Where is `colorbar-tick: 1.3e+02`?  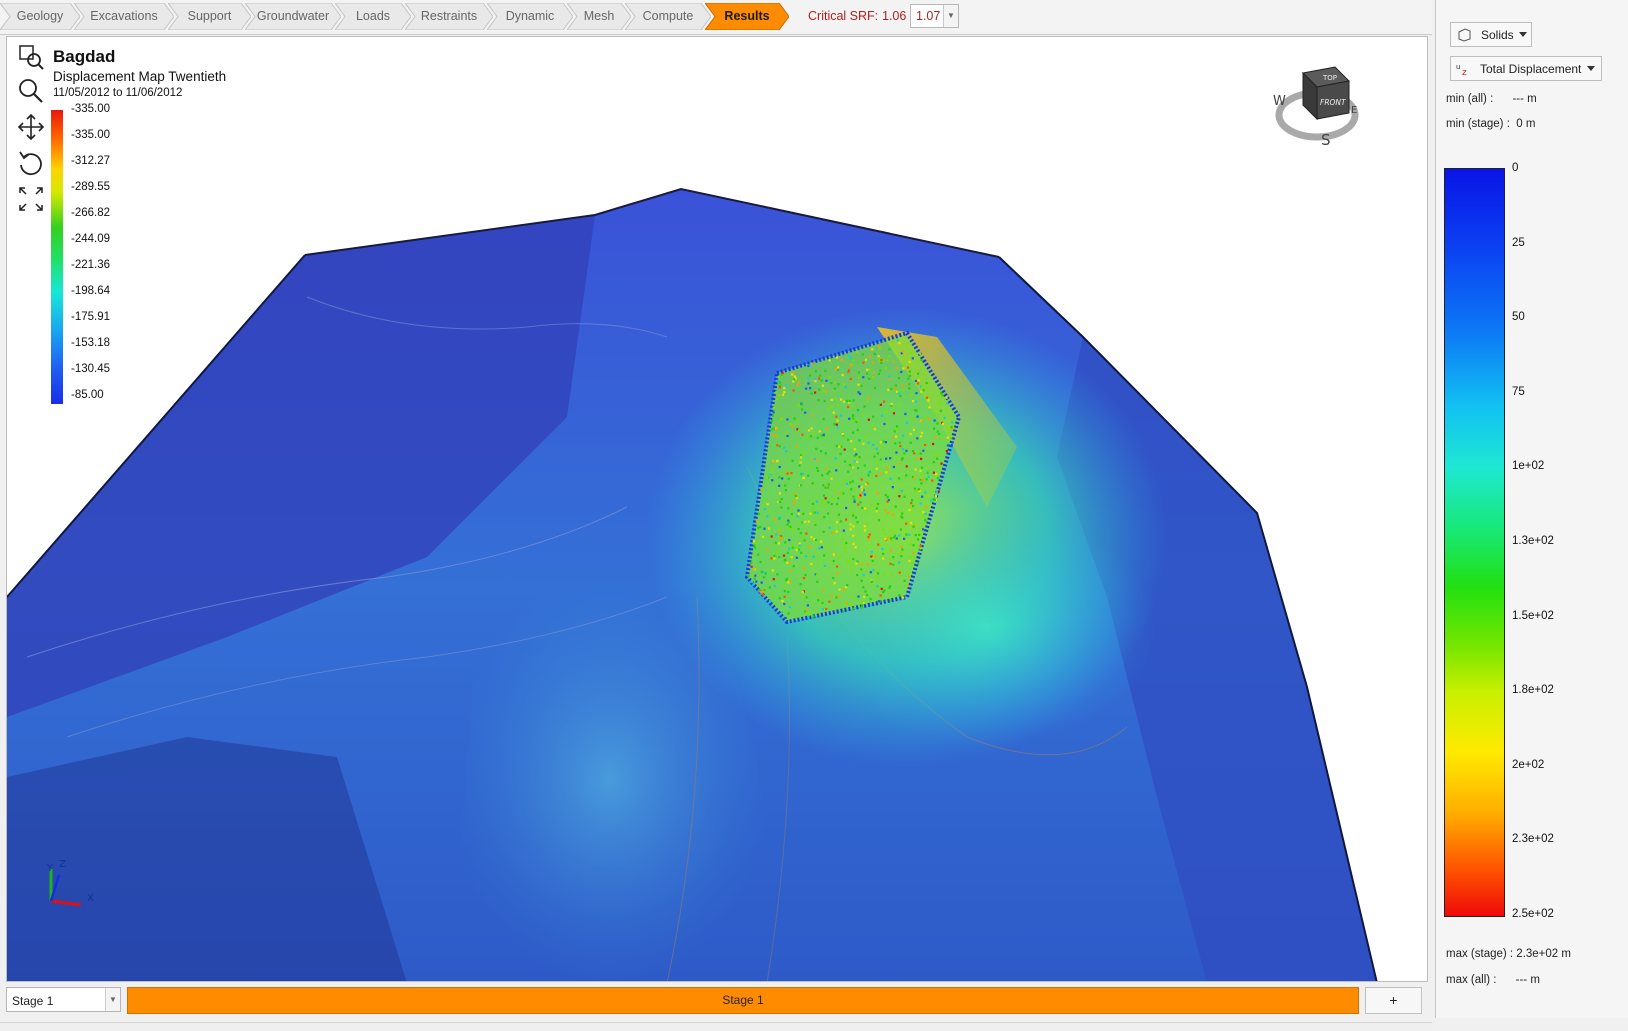
colorbar-tick: 1.3e+02 is located at coordinates (1533, 541).